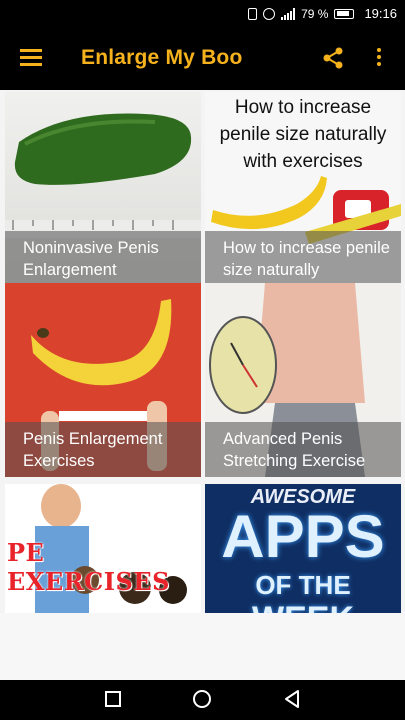 This screenshot has height=720, width=405. What do you see at coordinates (344, 13) in the screenshot?
I see `battery-icon` at bounding box center [344, 13].